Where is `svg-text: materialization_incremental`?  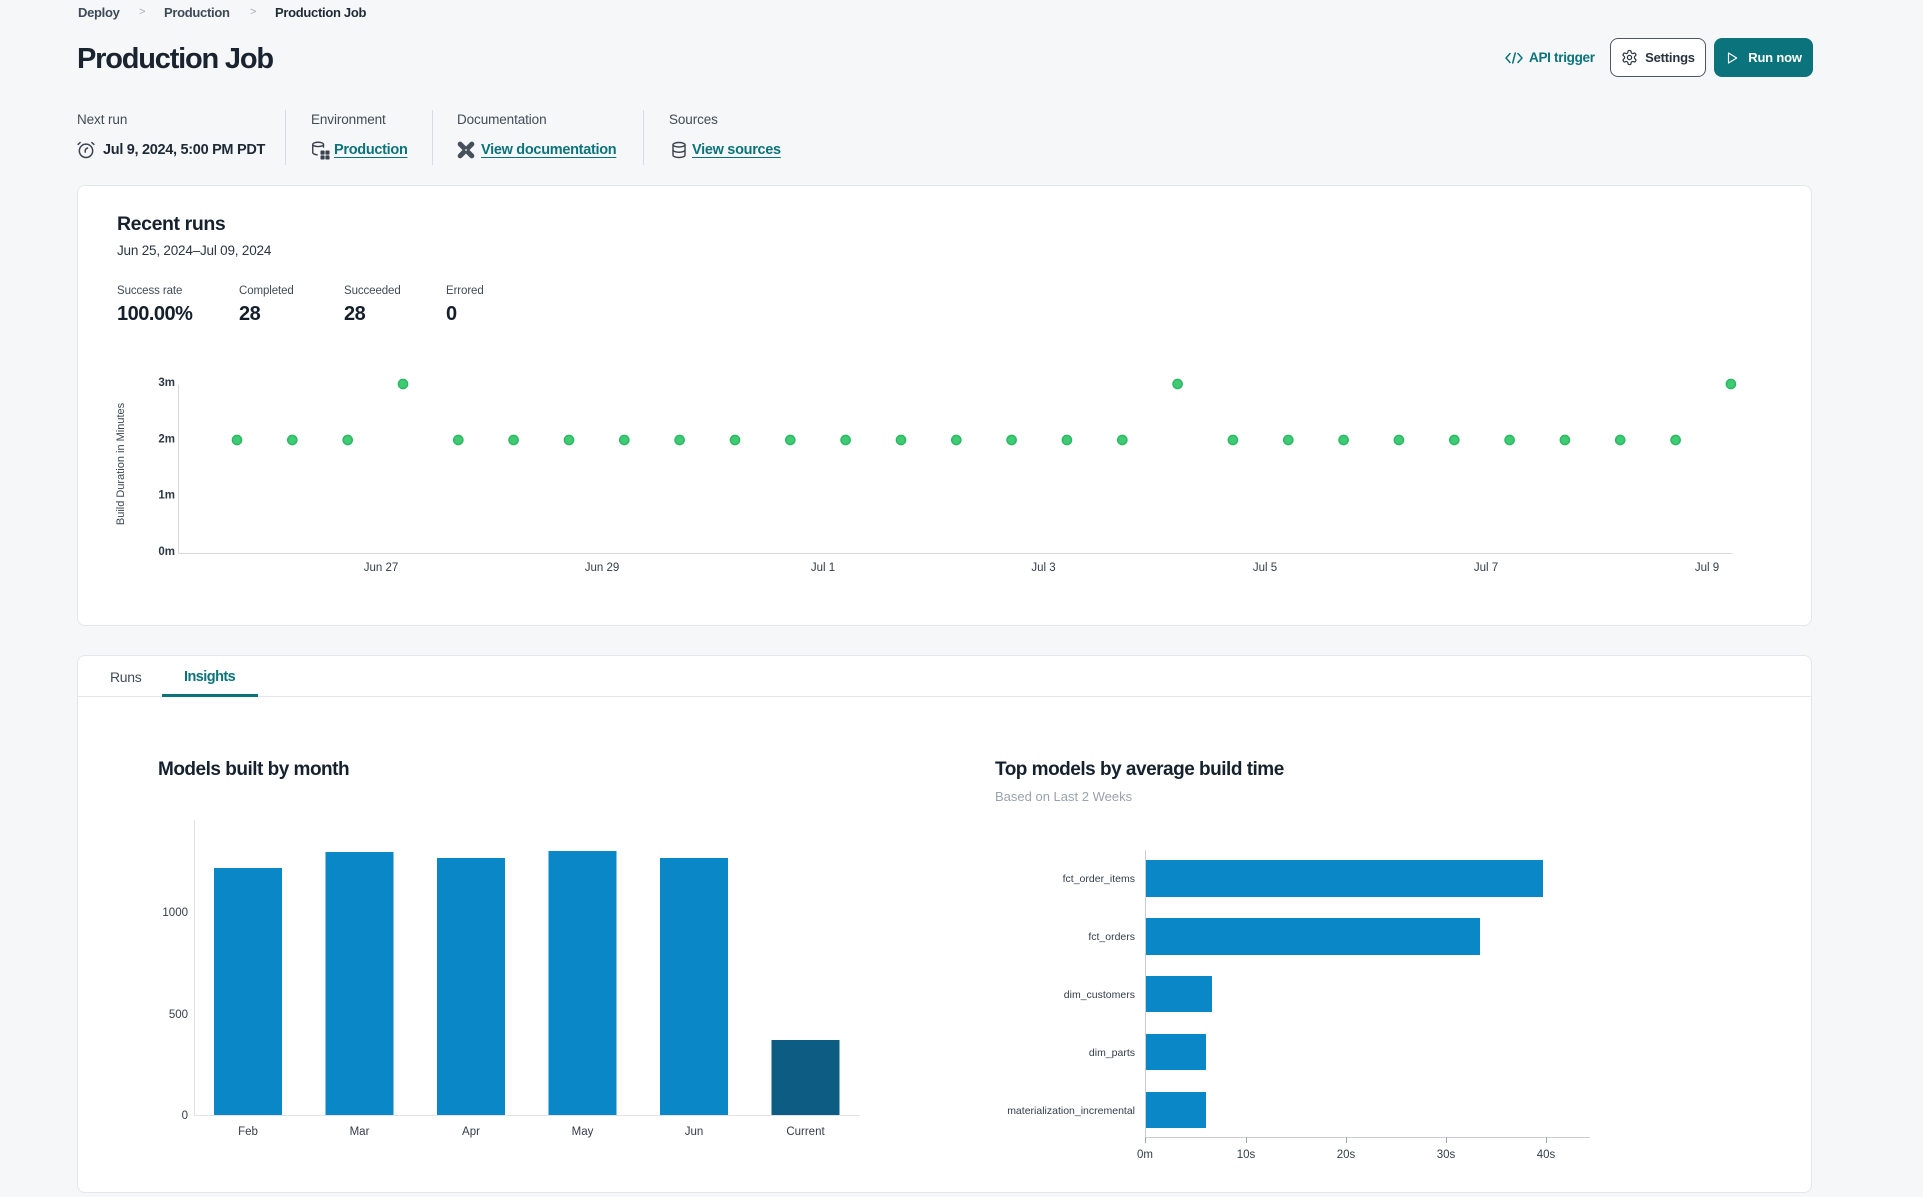 svg-text: materialization_incremental is located at coordinates (1071, 1111).